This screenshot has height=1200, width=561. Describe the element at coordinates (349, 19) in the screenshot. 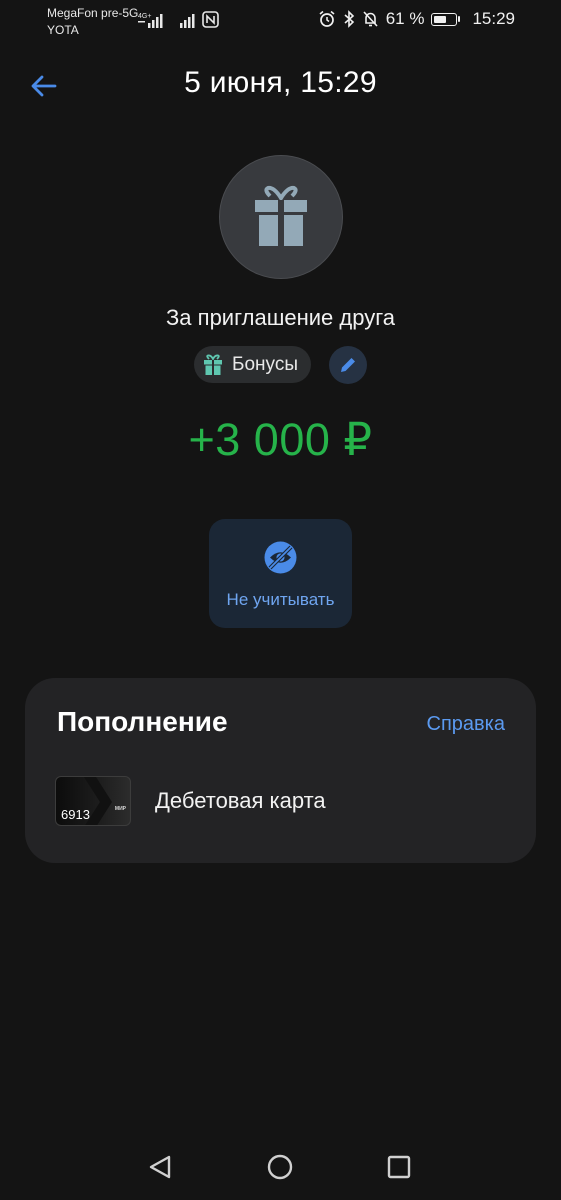

I see `bluetooth-icon` at that location.